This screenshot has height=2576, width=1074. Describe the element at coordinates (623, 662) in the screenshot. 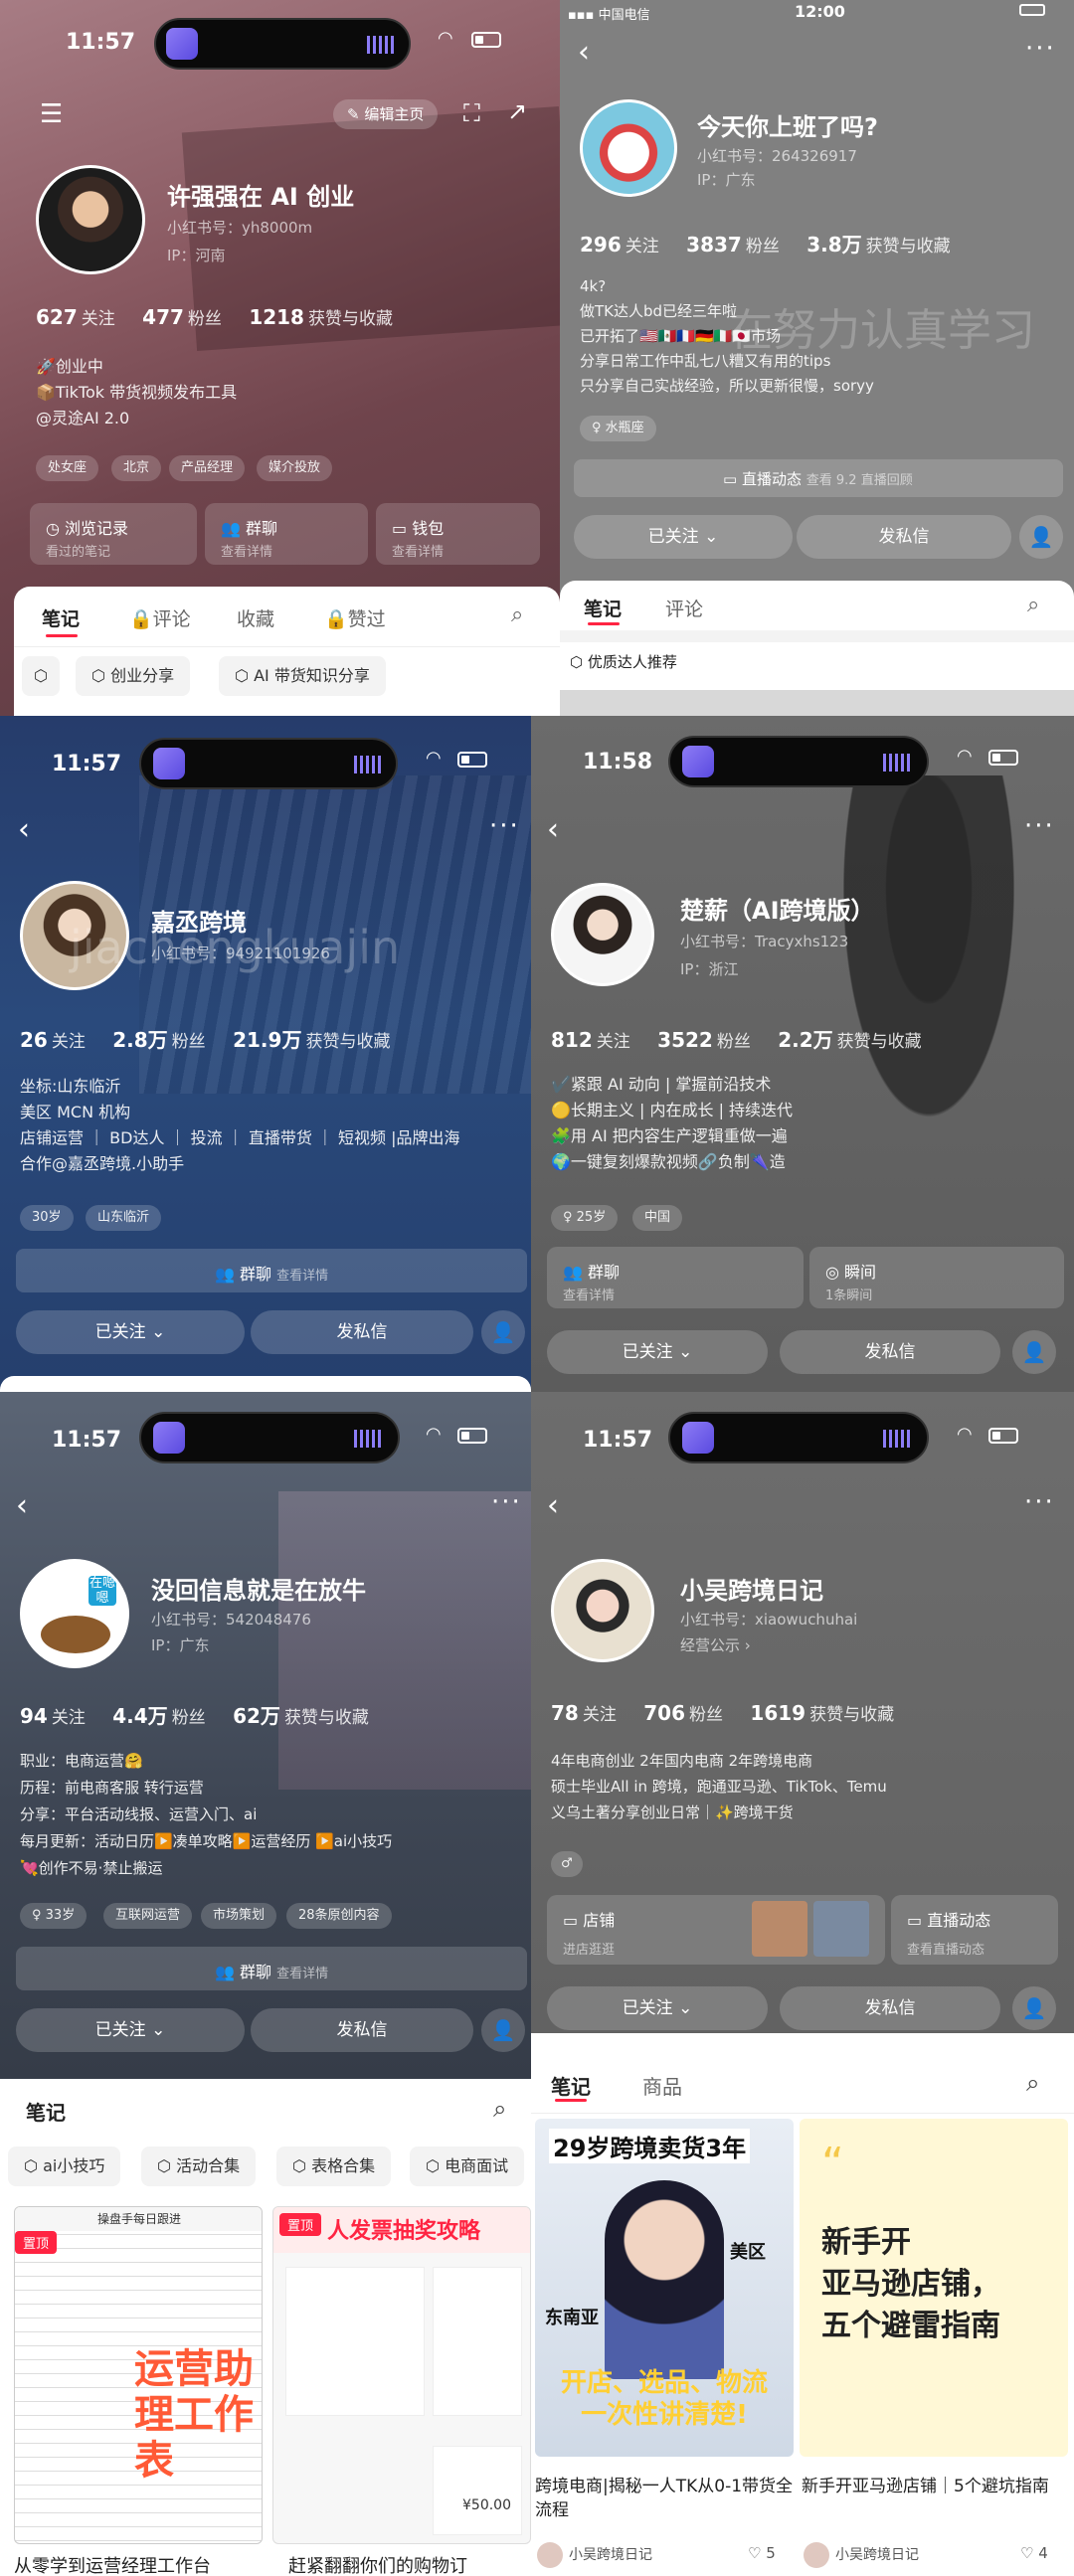

I see `chip-recommend: ⬡ 优质达人推荐` at that location.